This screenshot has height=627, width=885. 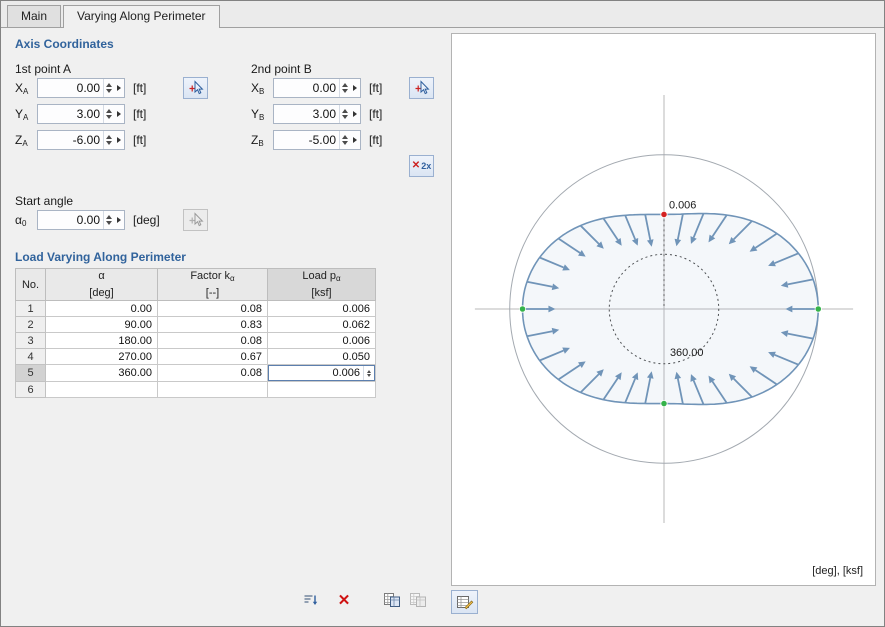 I want to click on pick-angle-button, so click(x=195, y=220).